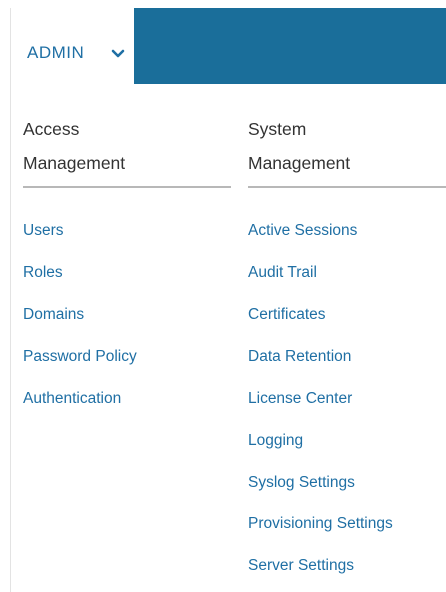  What do you see at coordinates (128, 146) in the screenshot?
I see `access-management-heading: Access Management` at bounding box center [128, 146].